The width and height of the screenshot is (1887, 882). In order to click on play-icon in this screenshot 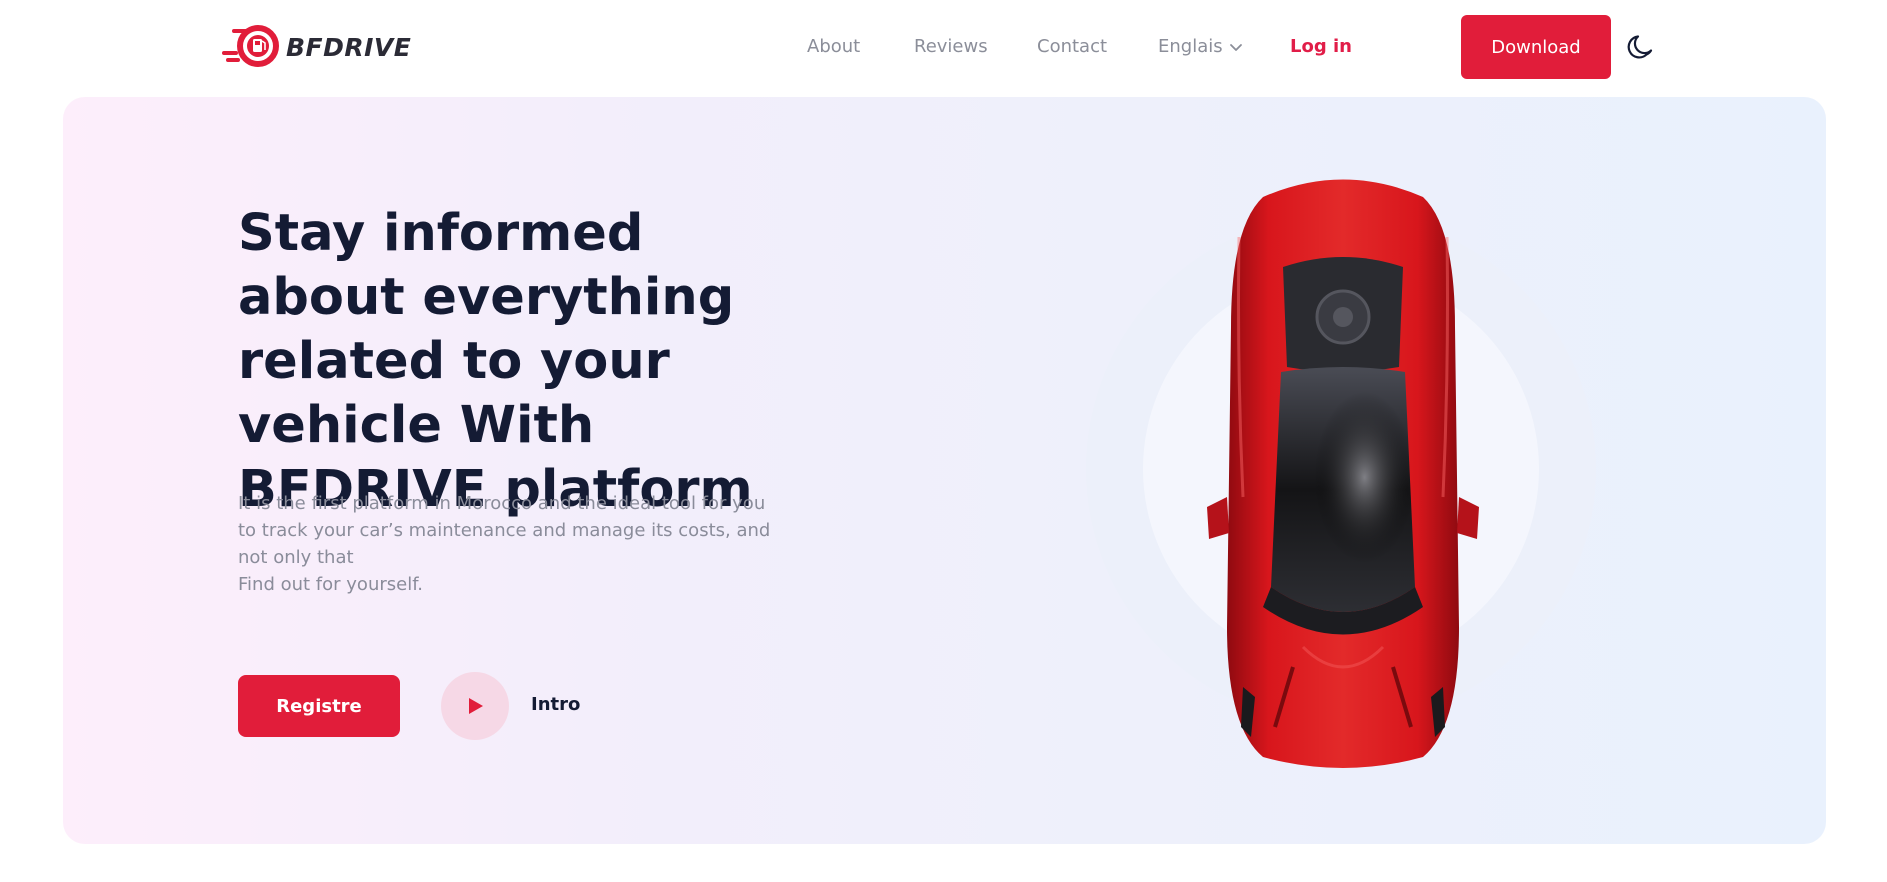, I will do `click(476, 706)`.